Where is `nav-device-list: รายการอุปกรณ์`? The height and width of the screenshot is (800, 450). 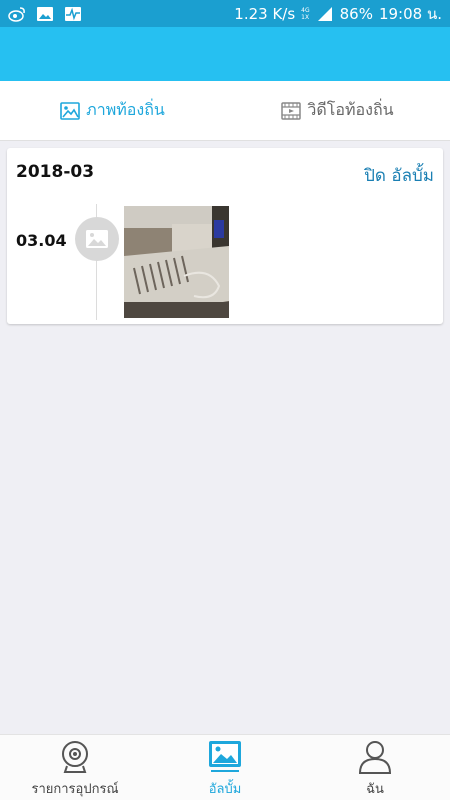
nav-device-list: รายการอุปกรณ์ is located at coordinates (75, 767).